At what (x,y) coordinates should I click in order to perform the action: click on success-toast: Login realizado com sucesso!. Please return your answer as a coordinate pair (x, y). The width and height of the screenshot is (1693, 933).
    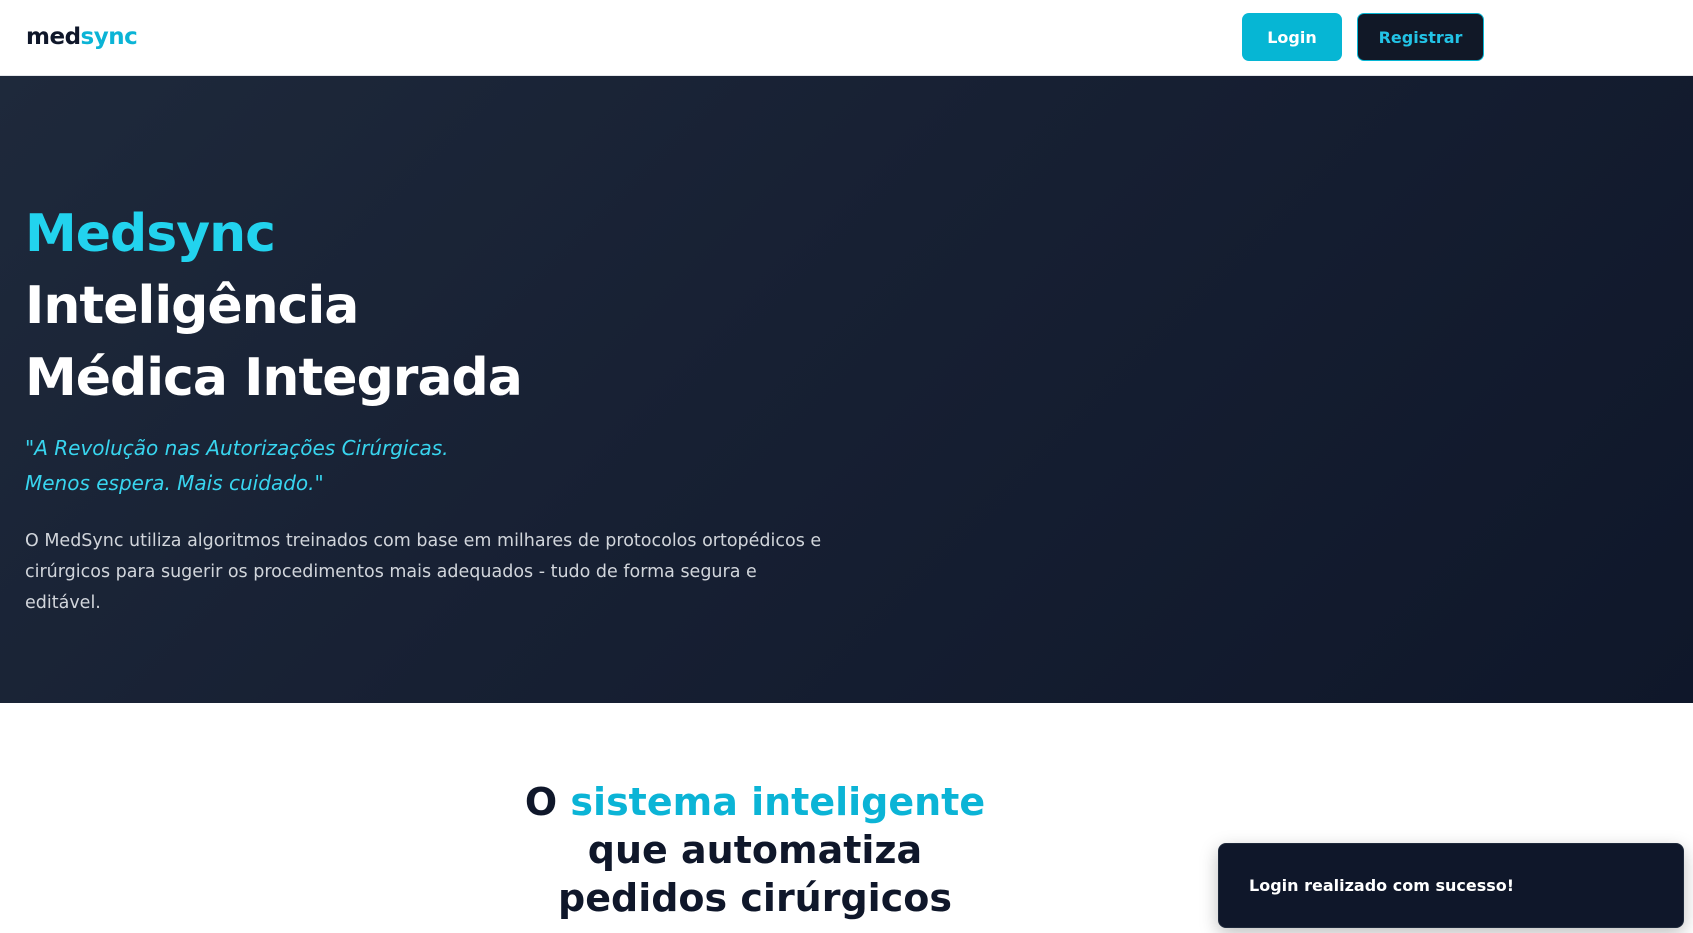
    Looking at the image, I should click on (1451, 885).